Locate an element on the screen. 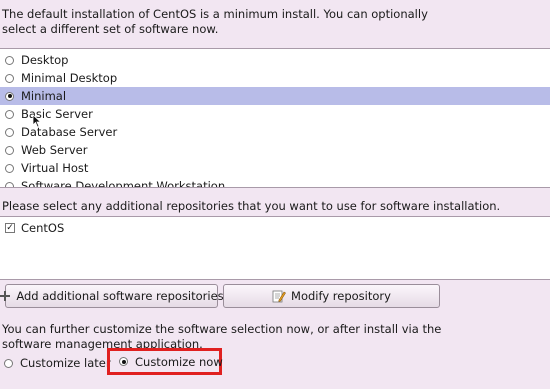 The image size is (550, 389). software-set-database-server: Database Server is located at coordinates (275, 132).